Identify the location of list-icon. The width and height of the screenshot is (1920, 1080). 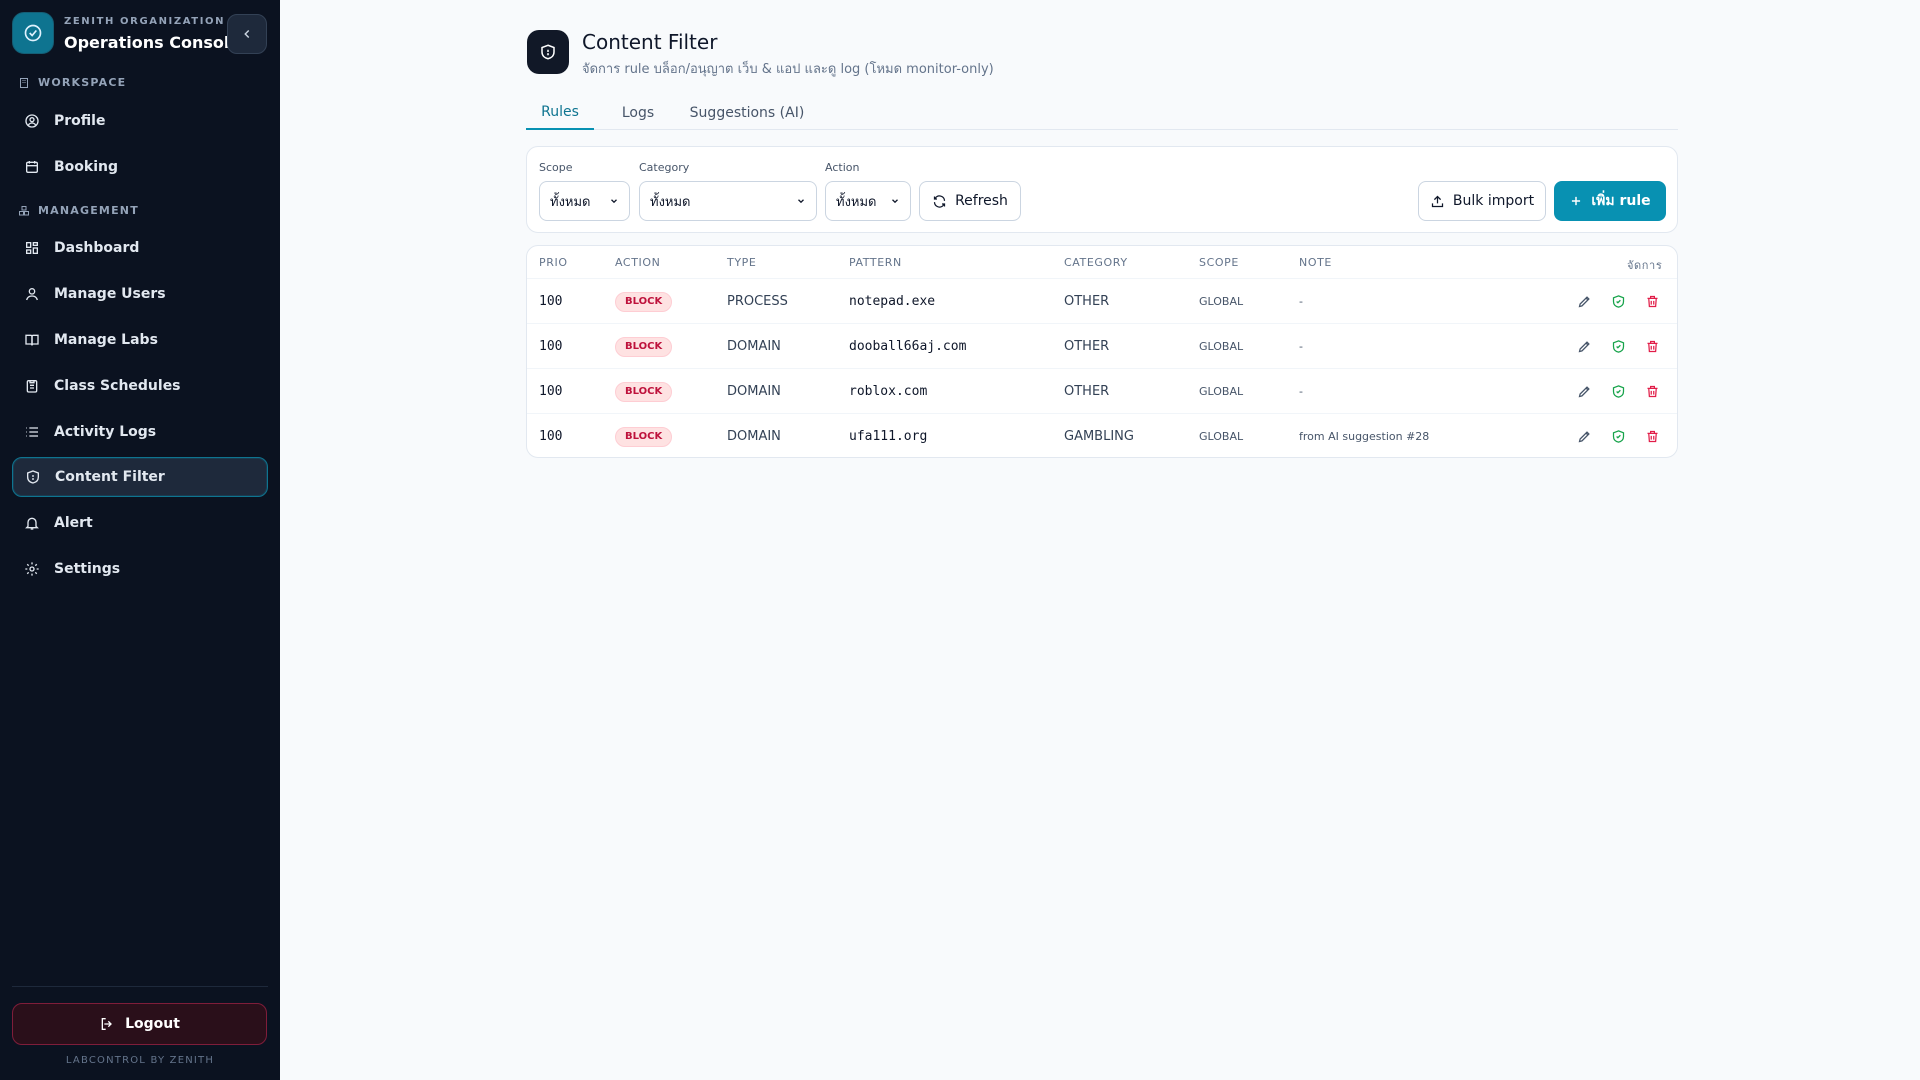
(32, 432).